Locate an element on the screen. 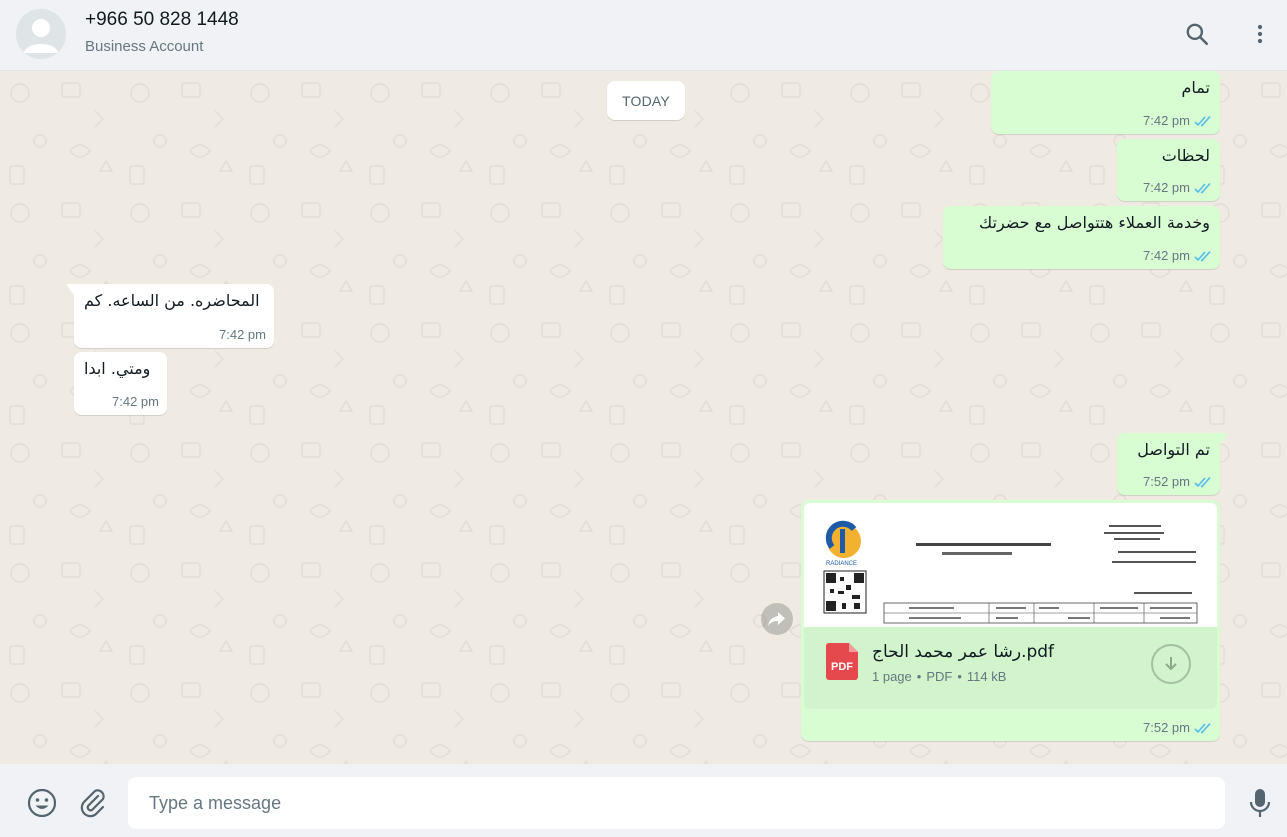 Image resolution: width=1287 pixels, height=837 pixels. svg-text: PDF is located at coordinates (842, 667).